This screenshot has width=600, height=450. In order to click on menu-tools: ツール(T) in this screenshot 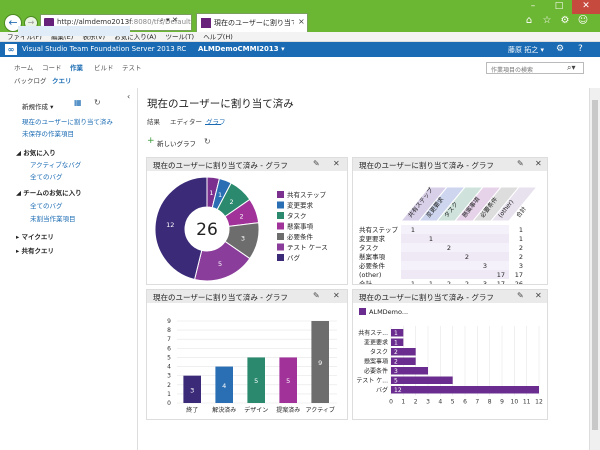, I will do `click(180, 37)`.